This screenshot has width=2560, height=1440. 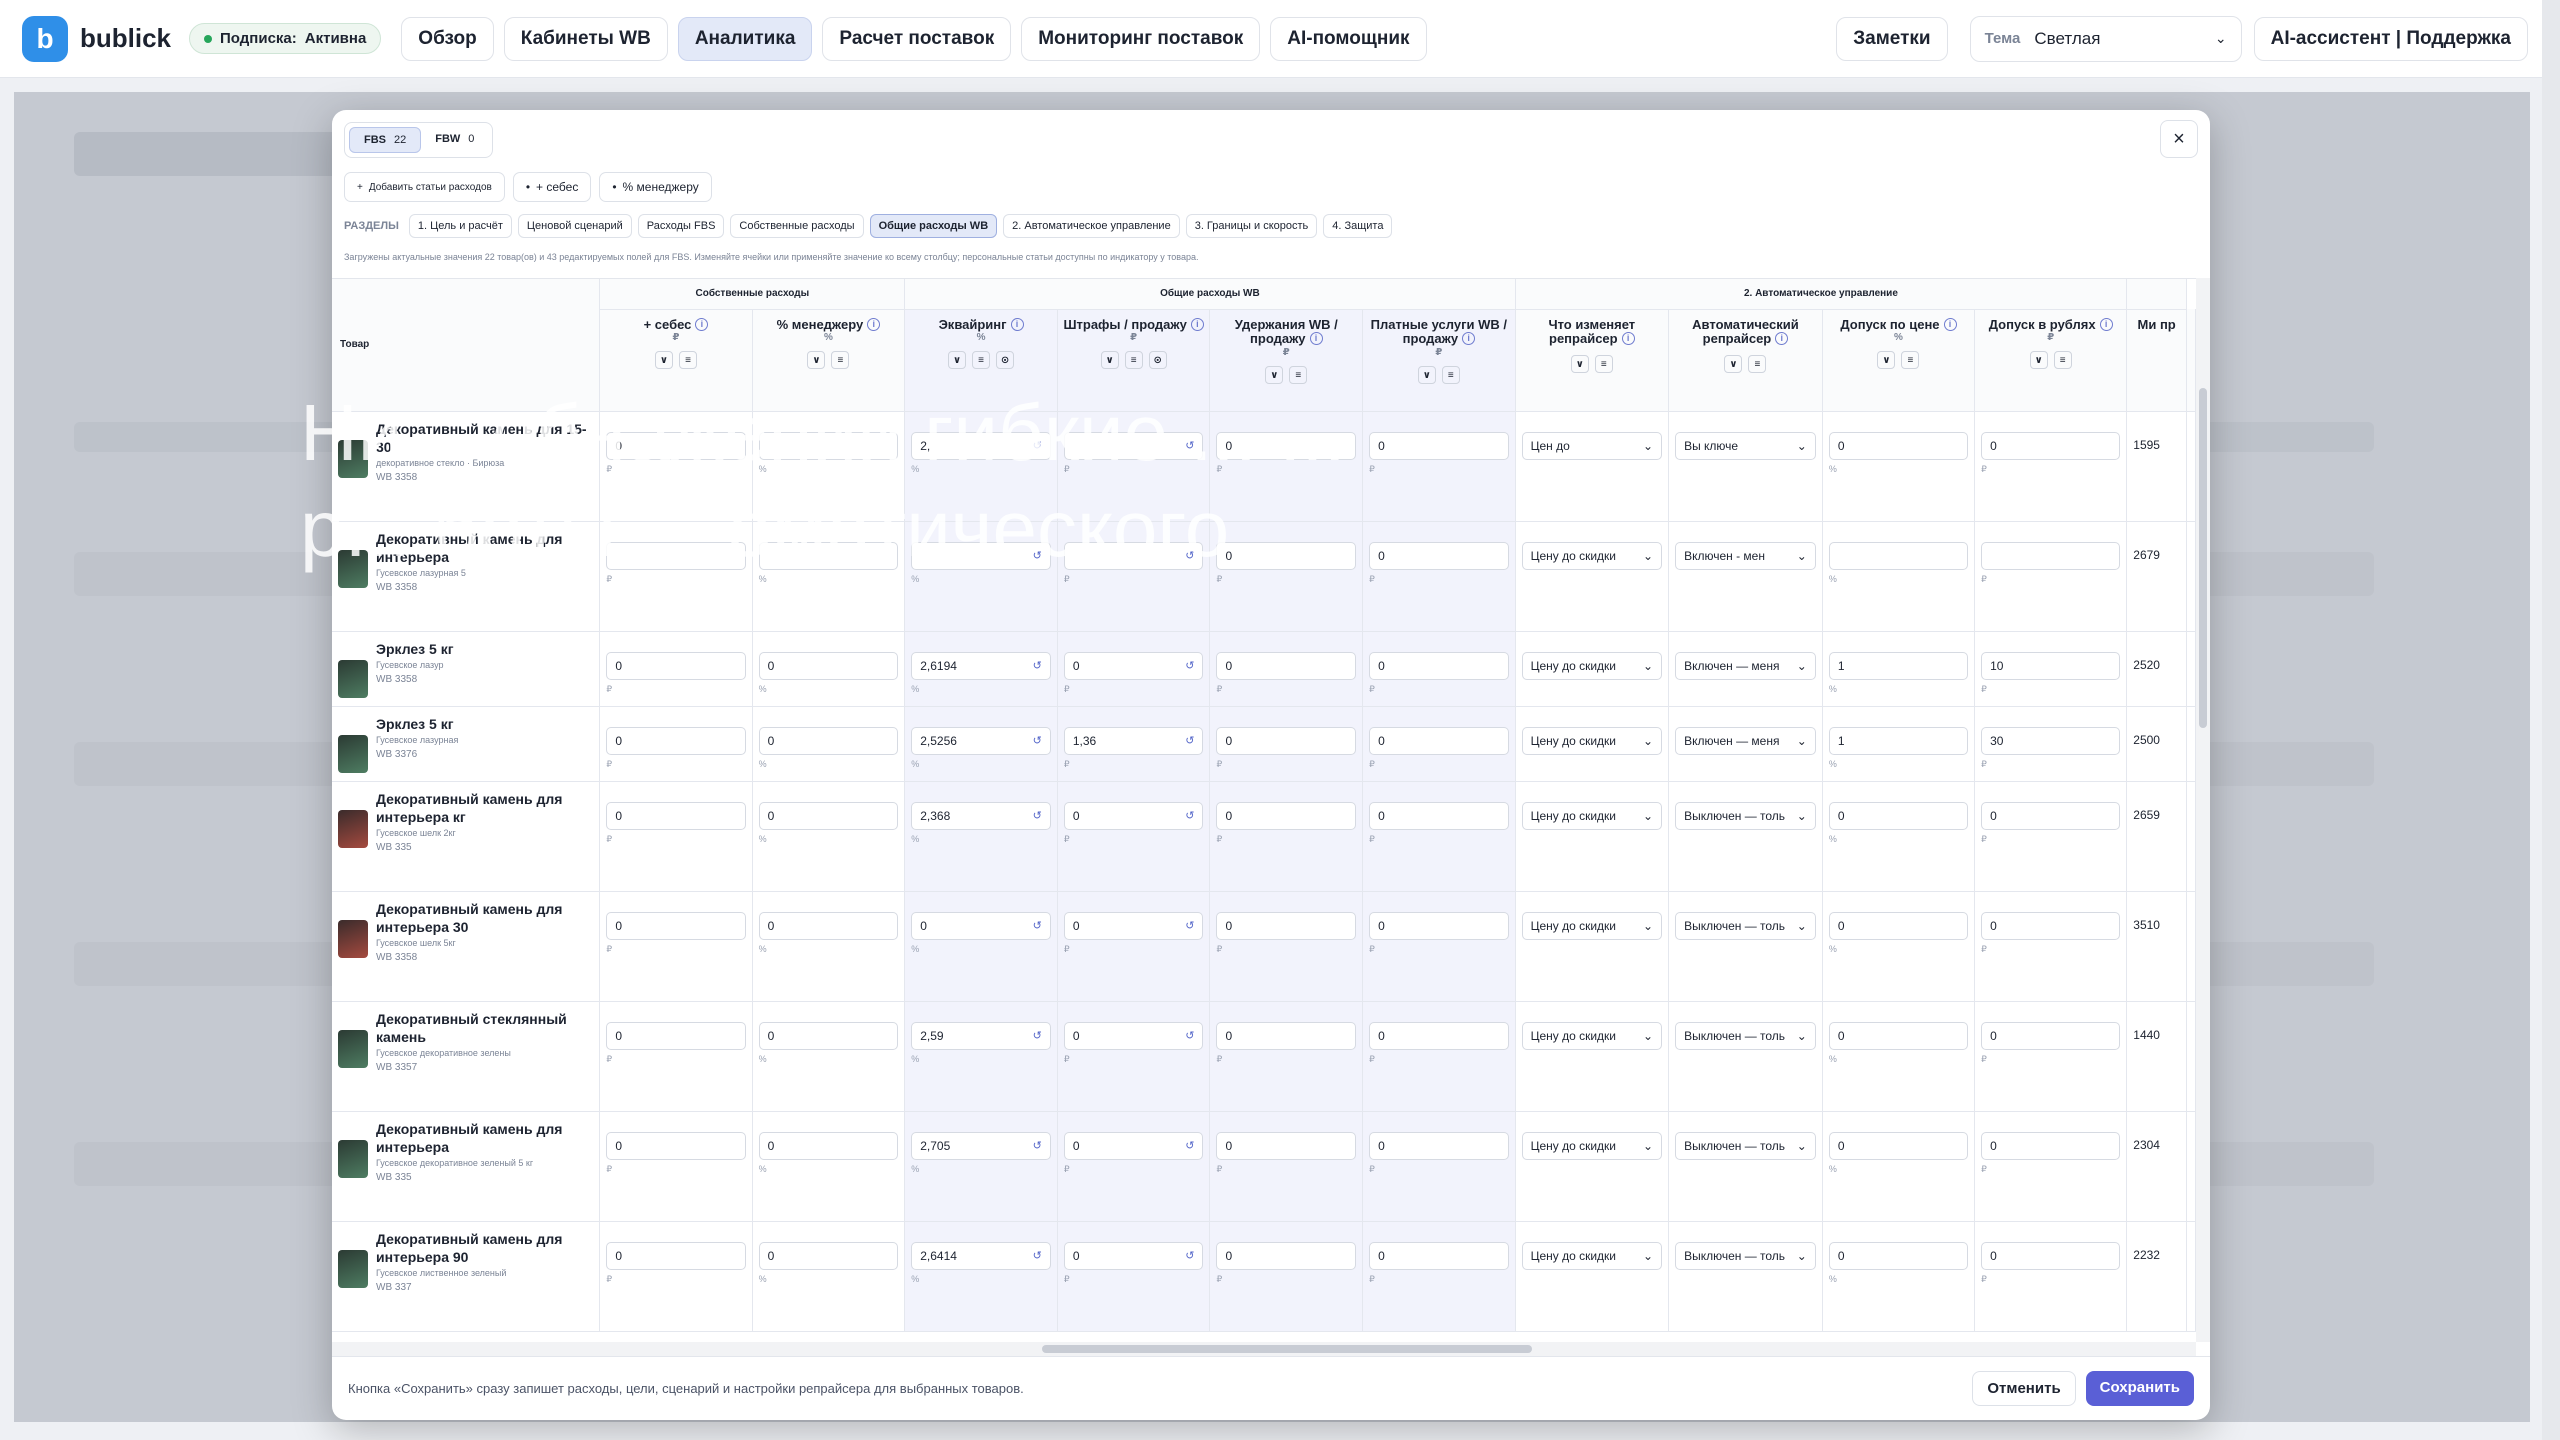 What do you see at coordinates (385, 140) in the screenshot?
I see `tab-fbs: FBS 22` at bounding box center [385, 140].